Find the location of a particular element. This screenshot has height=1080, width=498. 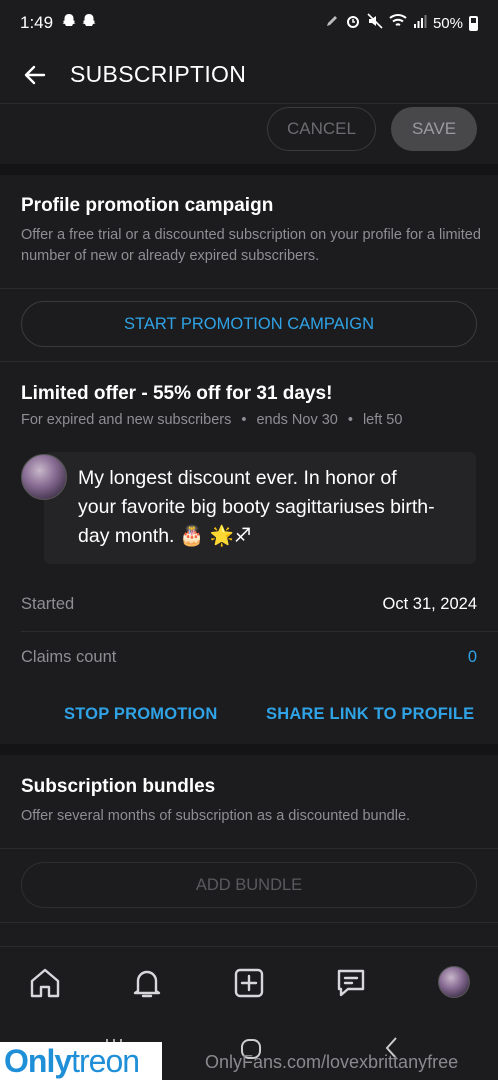

pencil-icon is located at coordinates (332, 23).